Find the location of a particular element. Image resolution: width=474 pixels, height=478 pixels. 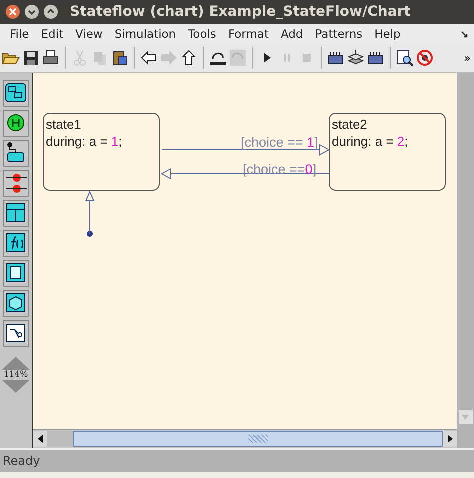

state-box: state1 during: a = 1; is located at coordinates (101, 152).